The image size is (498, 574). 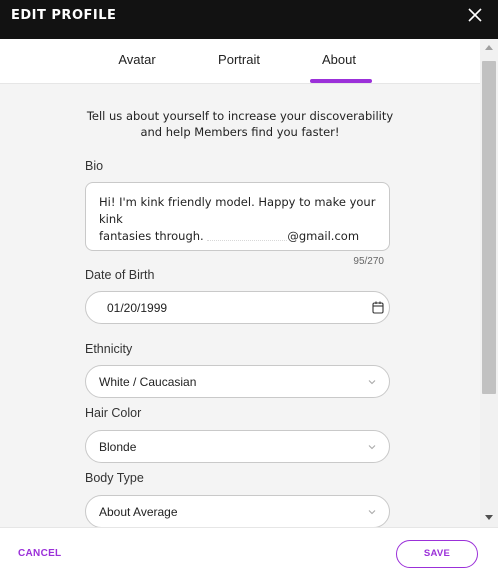 I want to click on bio-text-line2: fantasies through., so click(x=151, y=236).